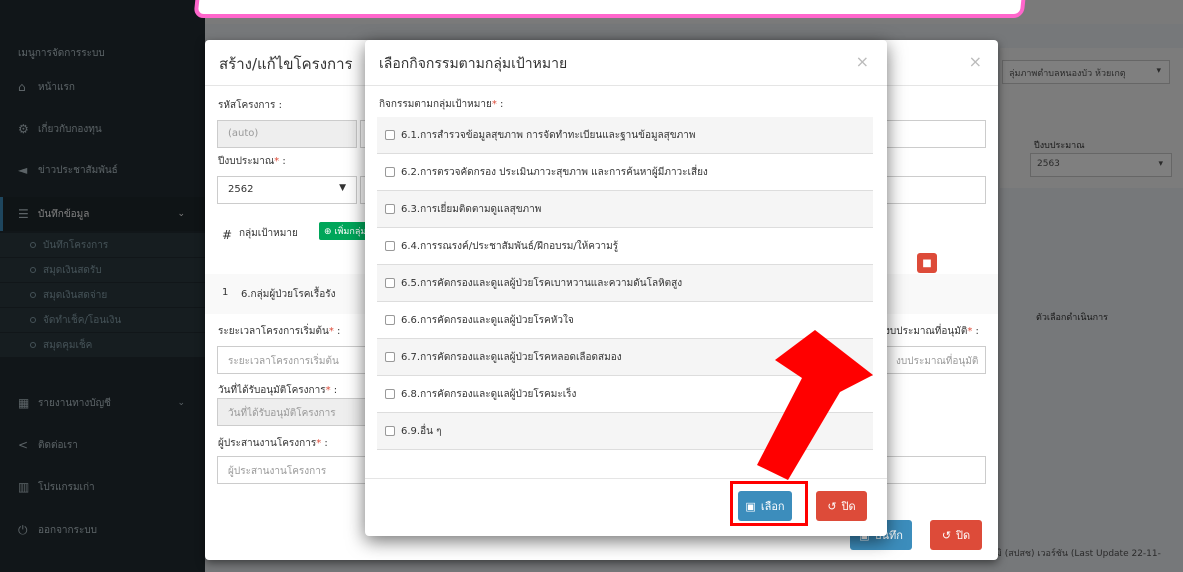 This screenshot has height=572, width=1183. I want to click on approve-date-field: วันที่ได้รับอนุมัติโครงการ, so click(292, 412).